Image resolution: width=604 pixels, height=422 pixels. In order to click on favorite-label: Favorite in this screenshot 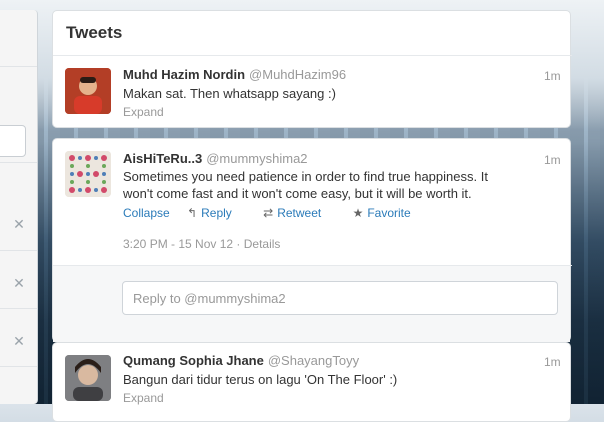, I will do `click(389, 213)`.